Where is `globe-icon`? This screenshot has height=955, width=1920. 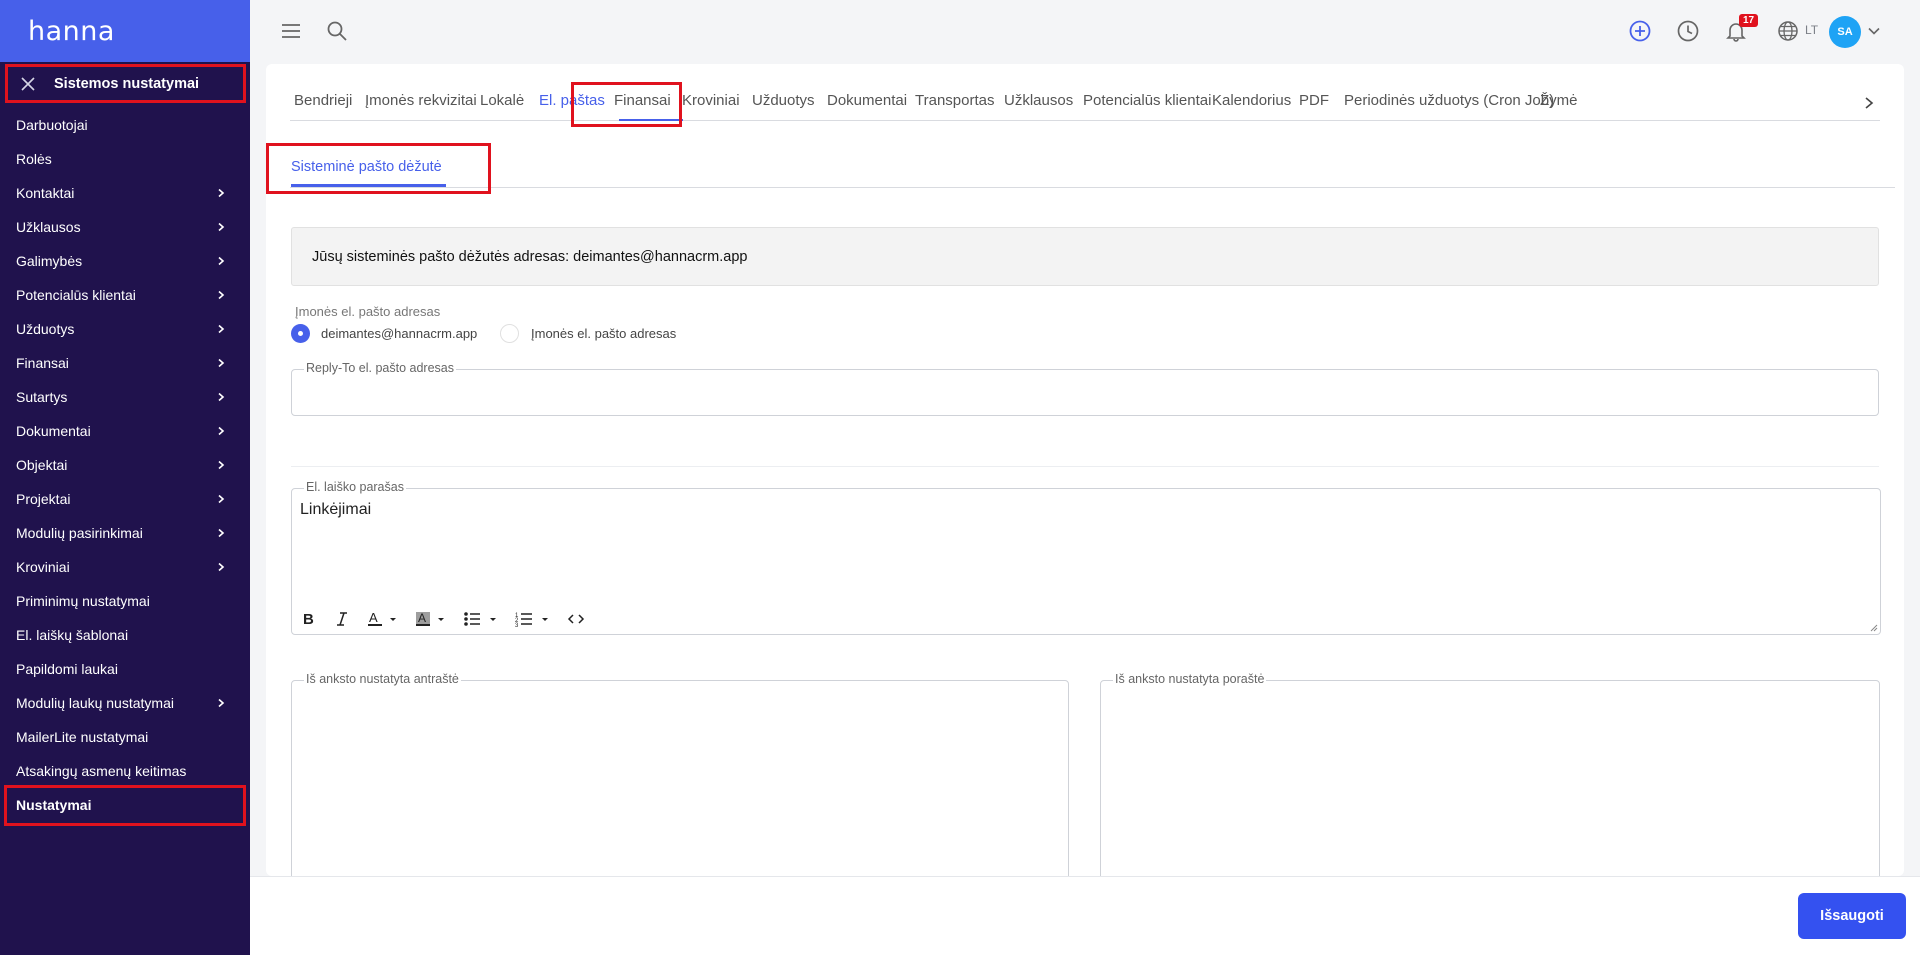 globe-icon is located at coordinates (1788, 31).